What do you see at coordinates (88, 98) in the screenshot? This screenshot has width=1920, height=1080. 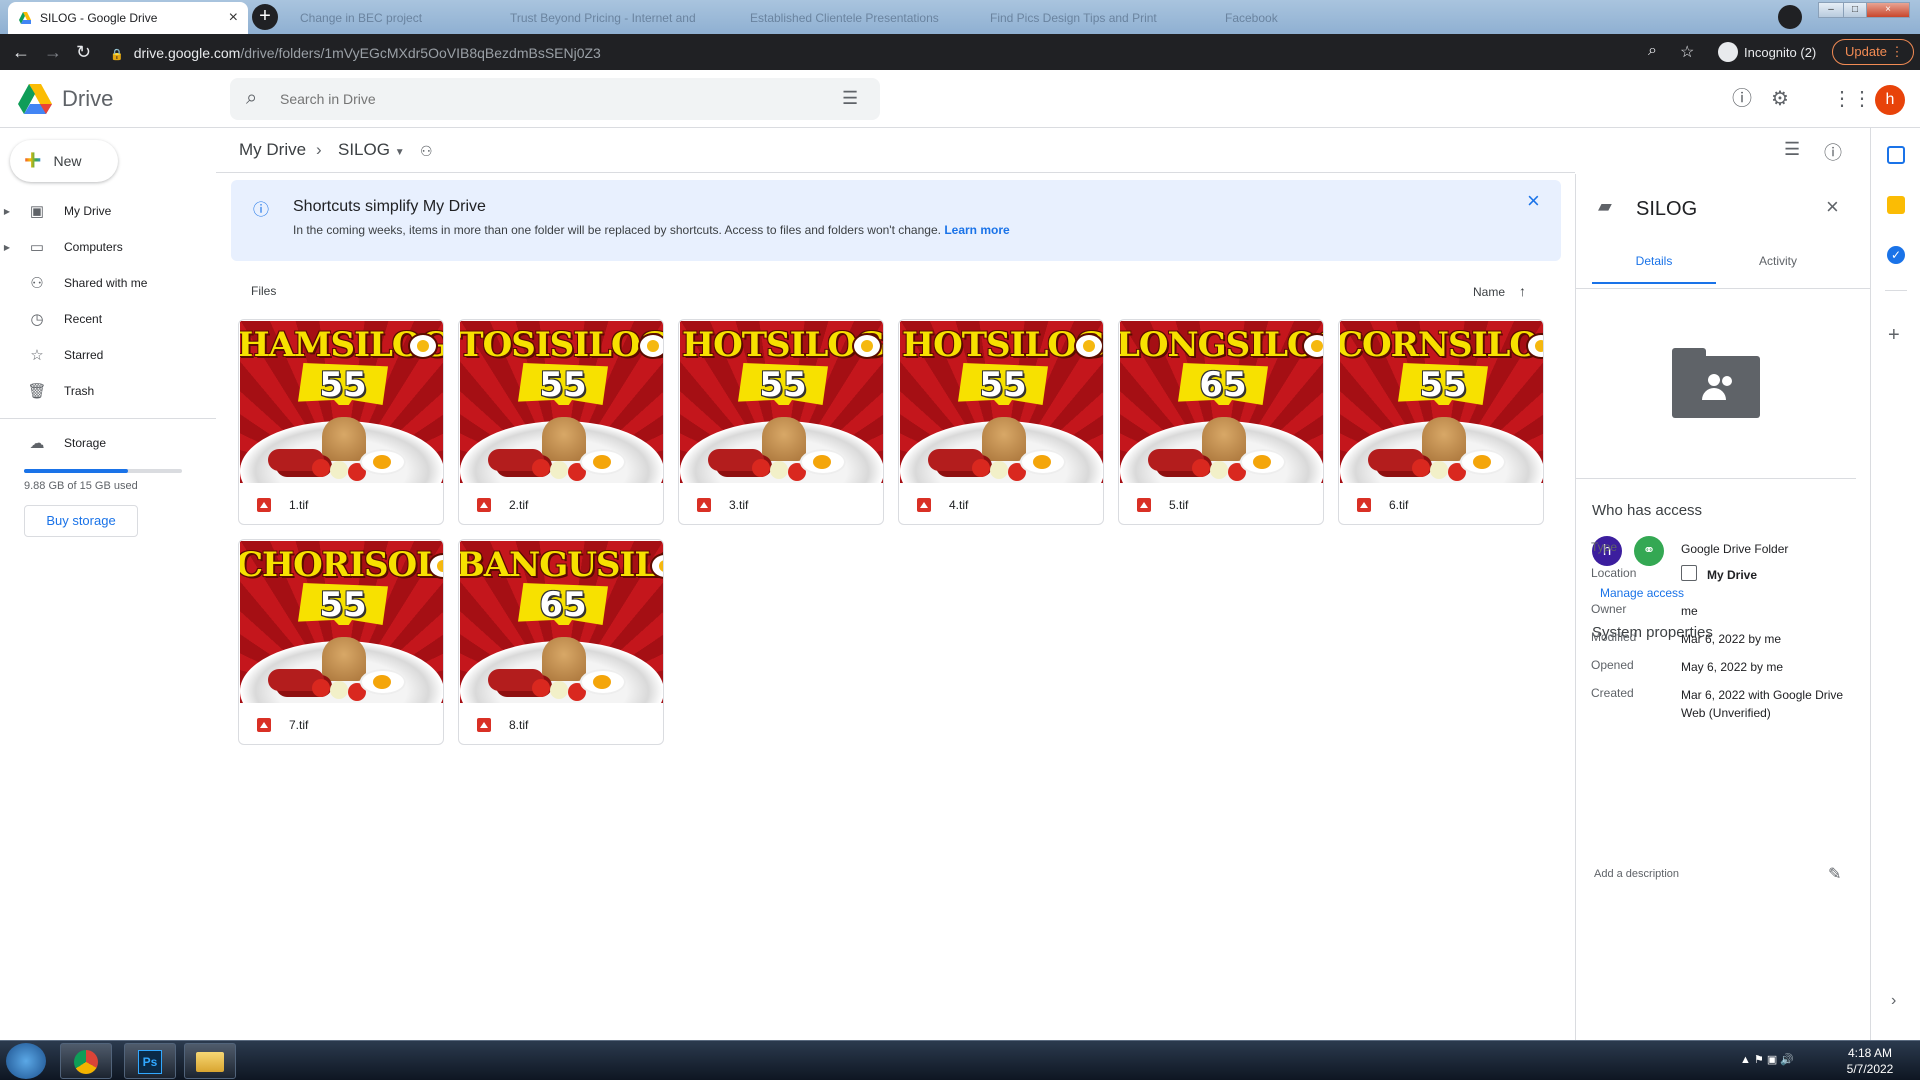 I see `app-title: Drive` at bounding box center [88, 98].